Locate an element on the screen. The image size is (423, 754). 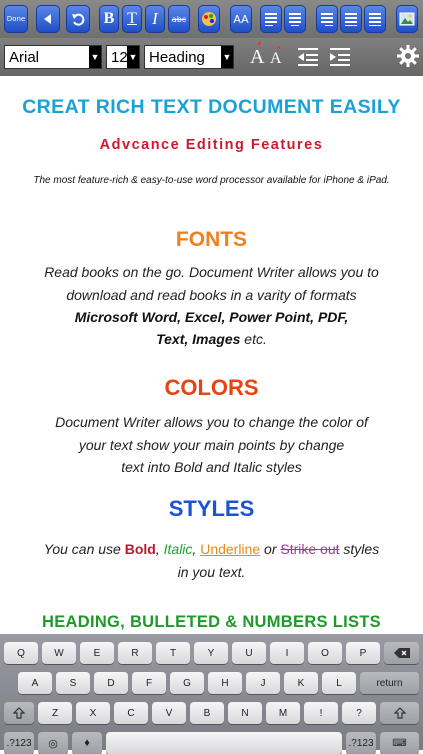
shift-key is located at coordinates (19, 713).